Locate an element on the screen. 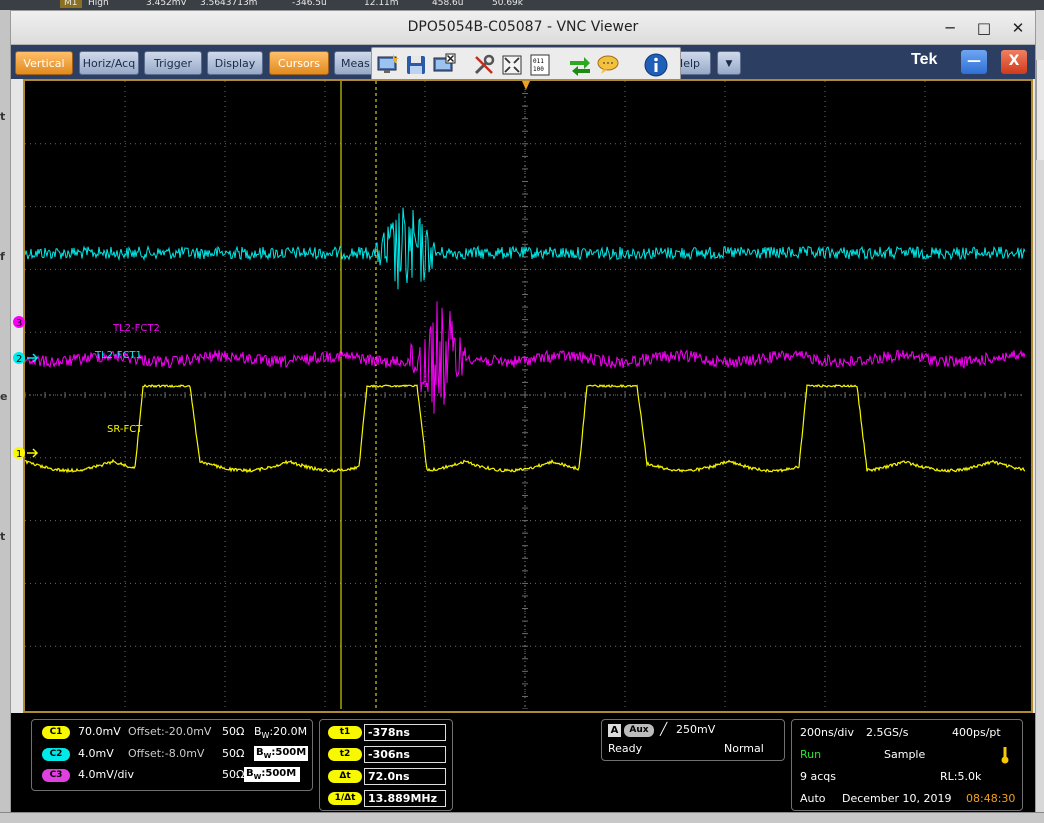 This screenshot has width=1044, height=823. ch2-offset: Offset:-8.0mV is located at coordinates (166, 753).